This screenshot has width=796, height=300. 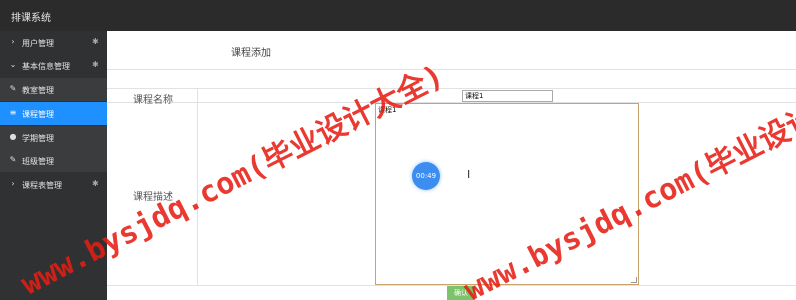 I want to click on sidebar-item-course: ≡ 课程管理, so click(x=53, y=113).